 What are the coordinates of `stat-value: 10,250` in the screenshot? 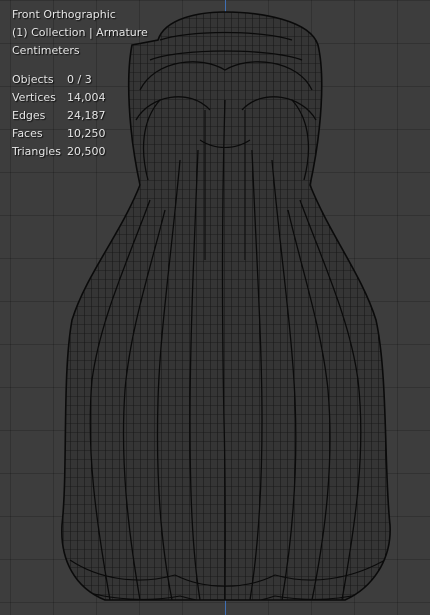 It's located at (86, 133).